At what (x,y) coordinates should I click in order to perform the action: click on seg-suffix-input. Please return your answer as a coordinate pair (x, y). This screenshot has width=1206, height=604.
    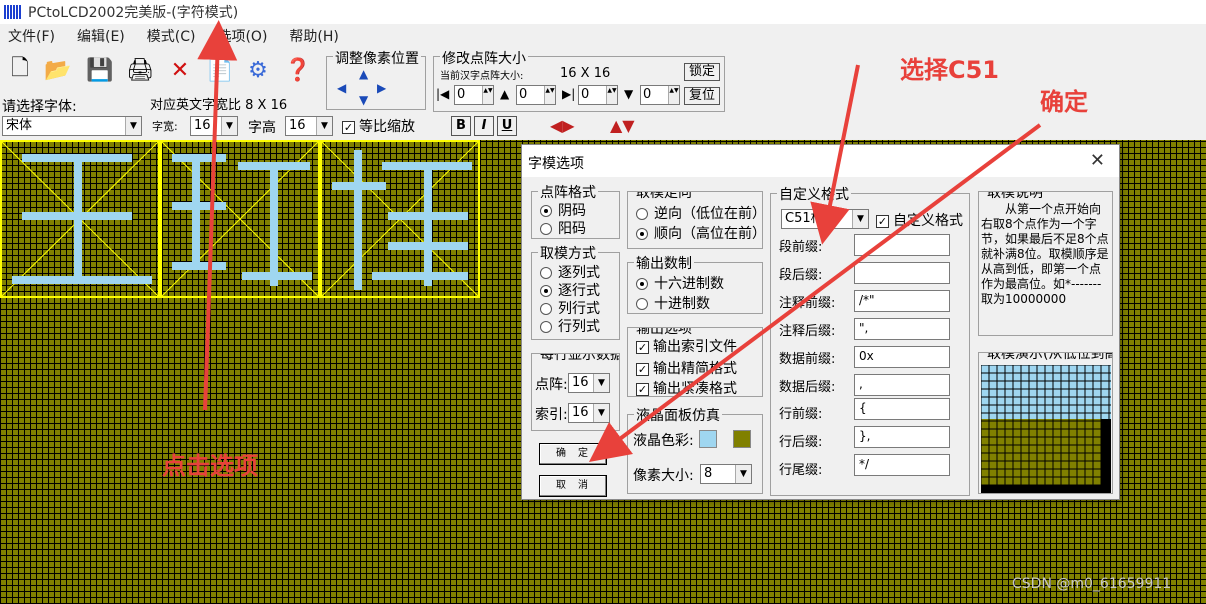
    Looking at the image, I should click on (902, 273).